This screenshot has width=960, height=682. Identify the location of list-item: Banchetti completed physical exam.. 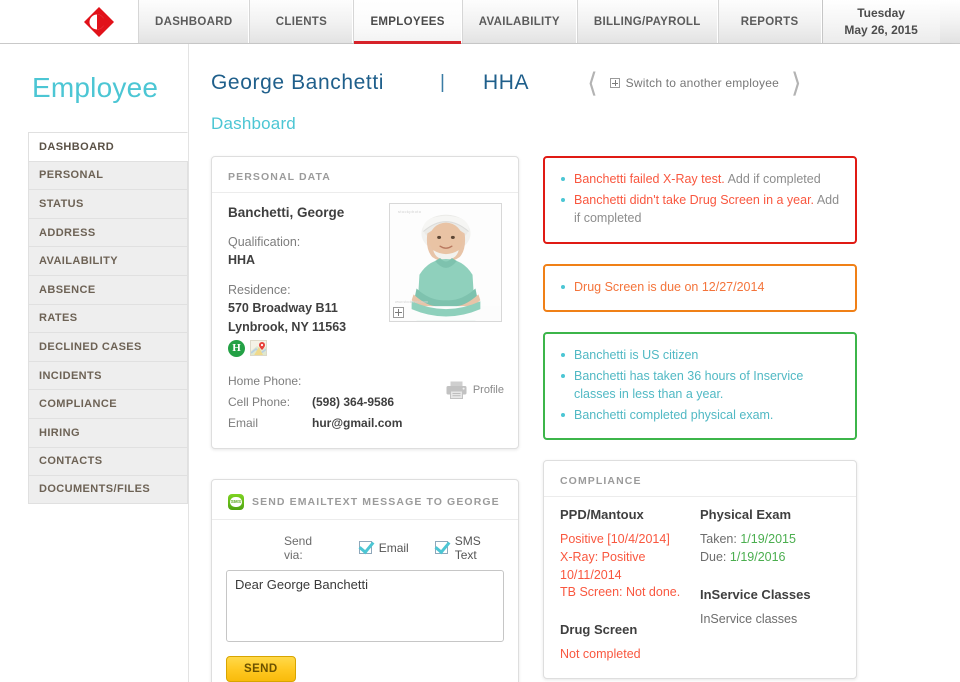
(700, 415).